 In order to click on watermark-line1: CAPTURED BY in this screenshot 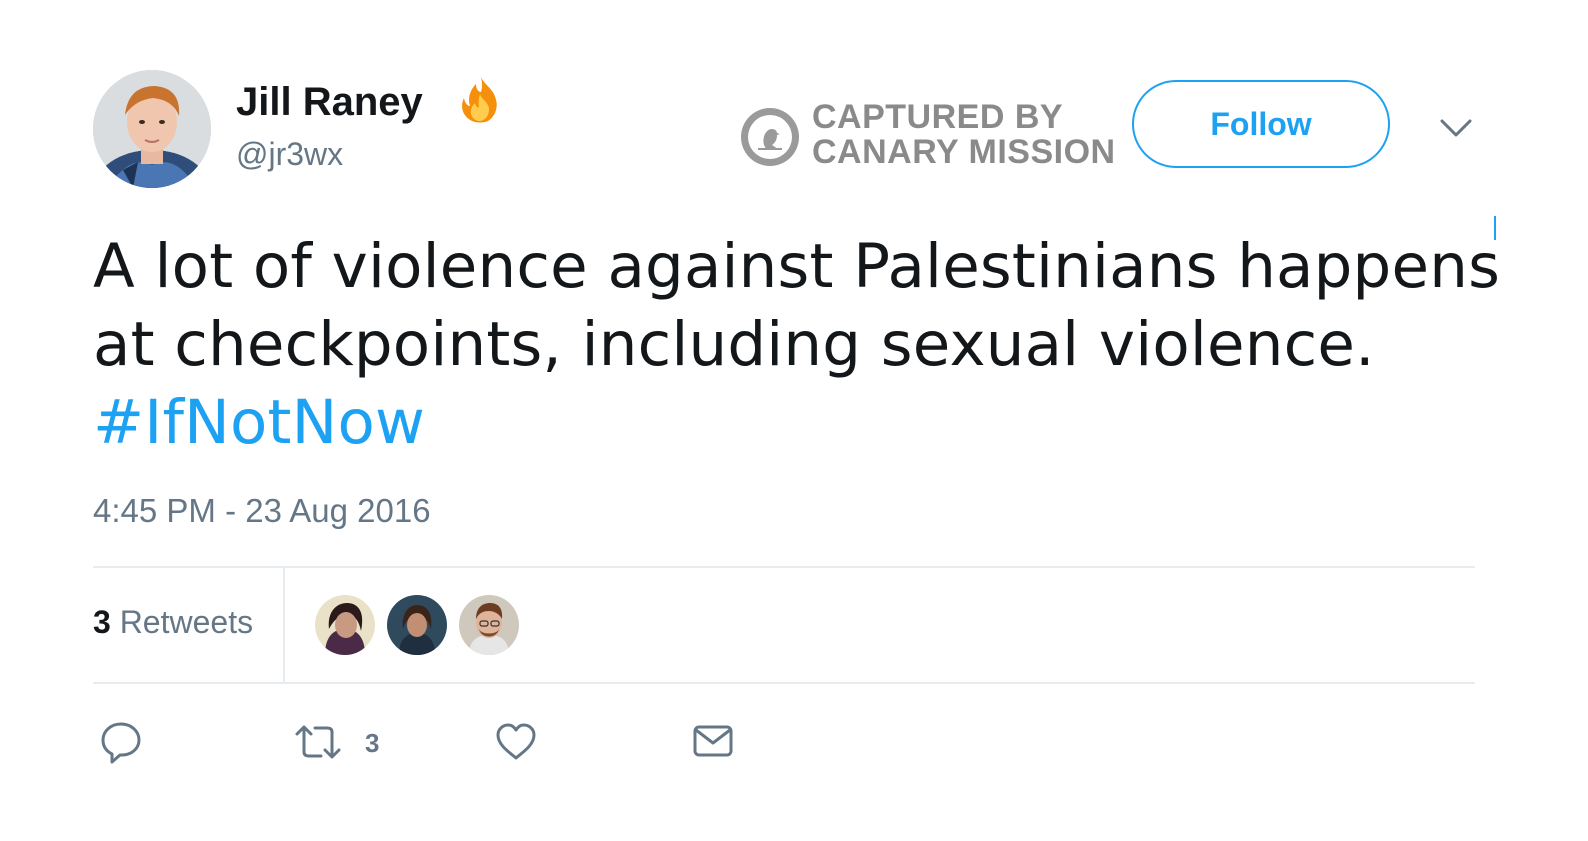, I will do `click(938, 117)`.